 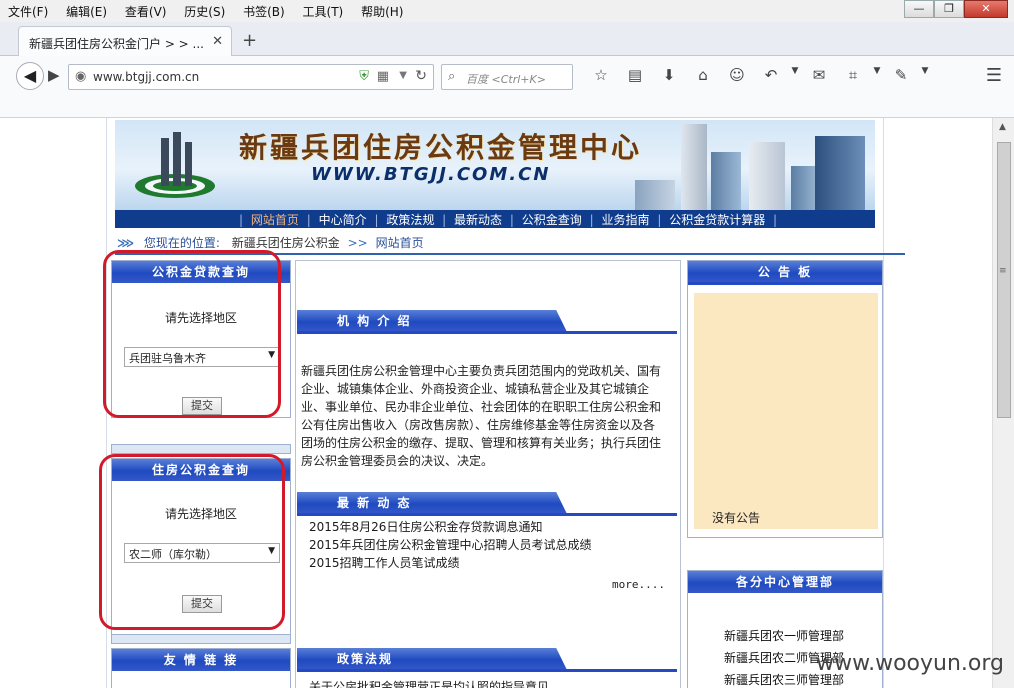 What do you see at coordinates (201, 660) in the screenshot?
I see `links-title: 友 情 链 接` at bounding box center [201, 660].